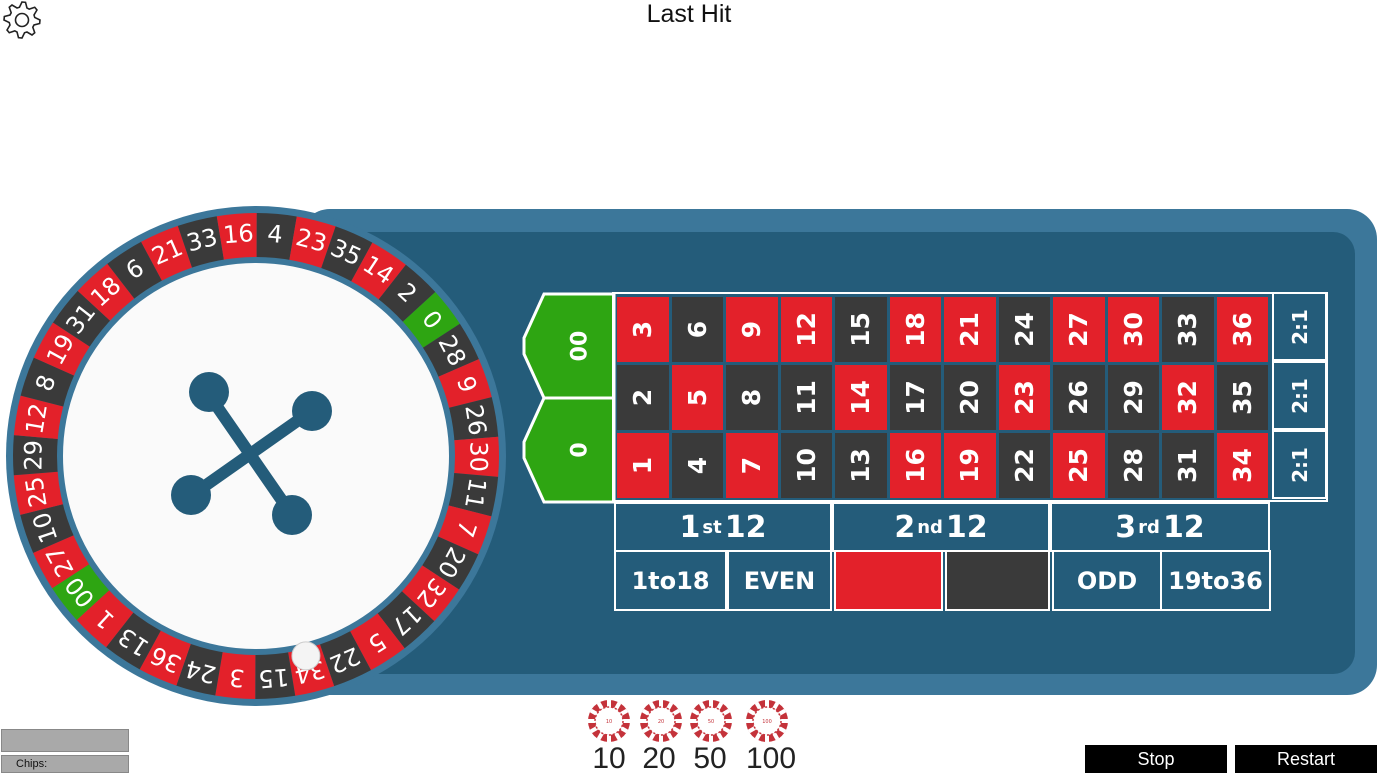 This screenshot has width=1378, height=776. What do you see at coordinates (905, 527) in the screenshot?
I see `dozen-ordinal: 2` at bounding box center [905, 527].